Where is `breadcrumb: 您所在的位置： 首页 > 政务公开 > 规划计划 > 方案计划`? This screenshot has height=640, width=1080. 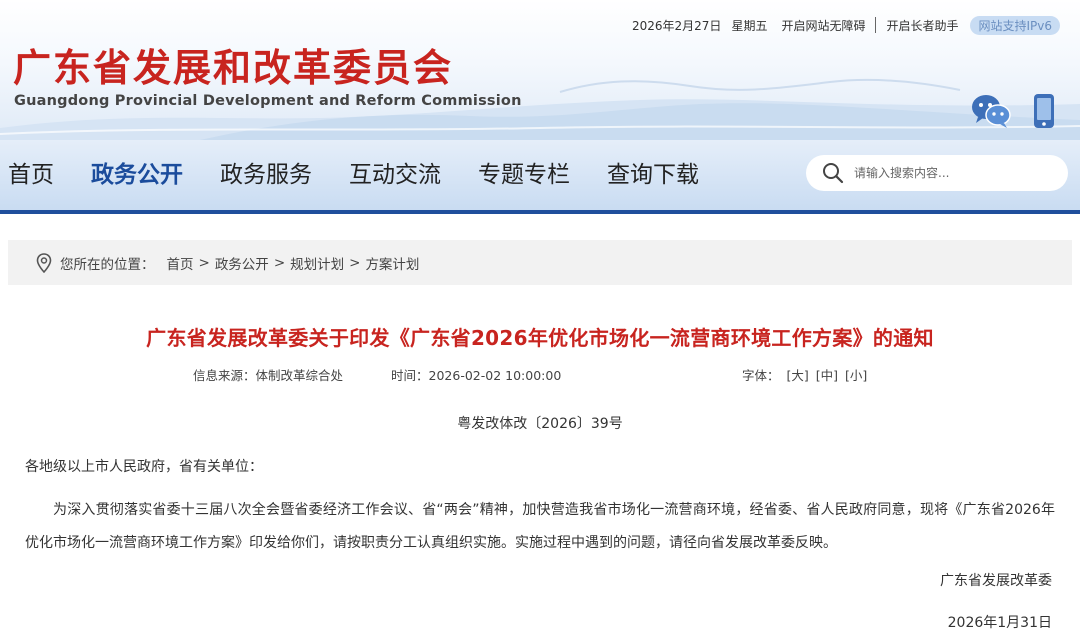 breadcrumb: 您所在的位置： 首页 > 政务公开 > 规划计划 > 方案计划 is located at coordinates (540, 262).